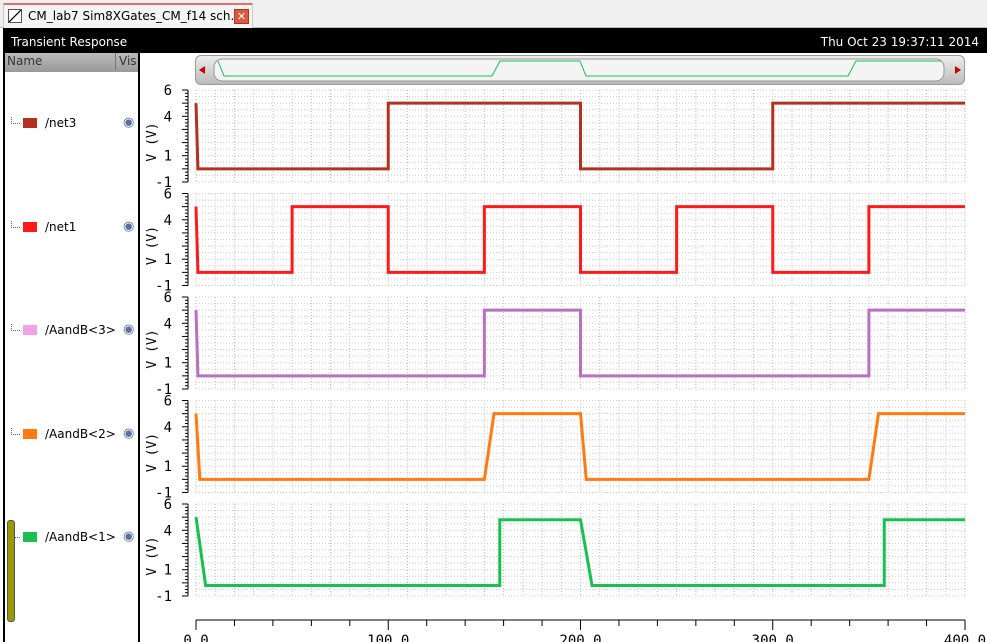  Describe the element at coordinates (15, 16) in the screenshot. I see `schematic-icon` at that location.